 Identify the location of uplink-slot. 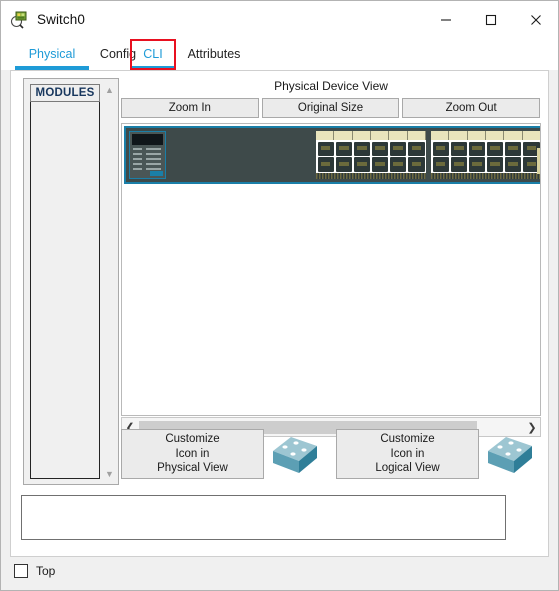
(538, 161).